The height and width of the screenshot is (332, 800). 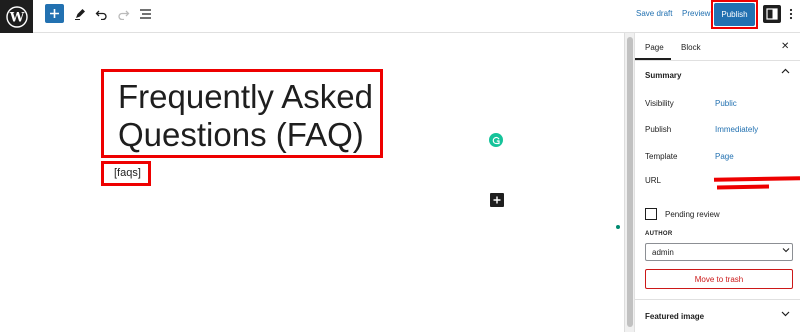 I want to click on block-inserter-button, so click(x=54, y=13).